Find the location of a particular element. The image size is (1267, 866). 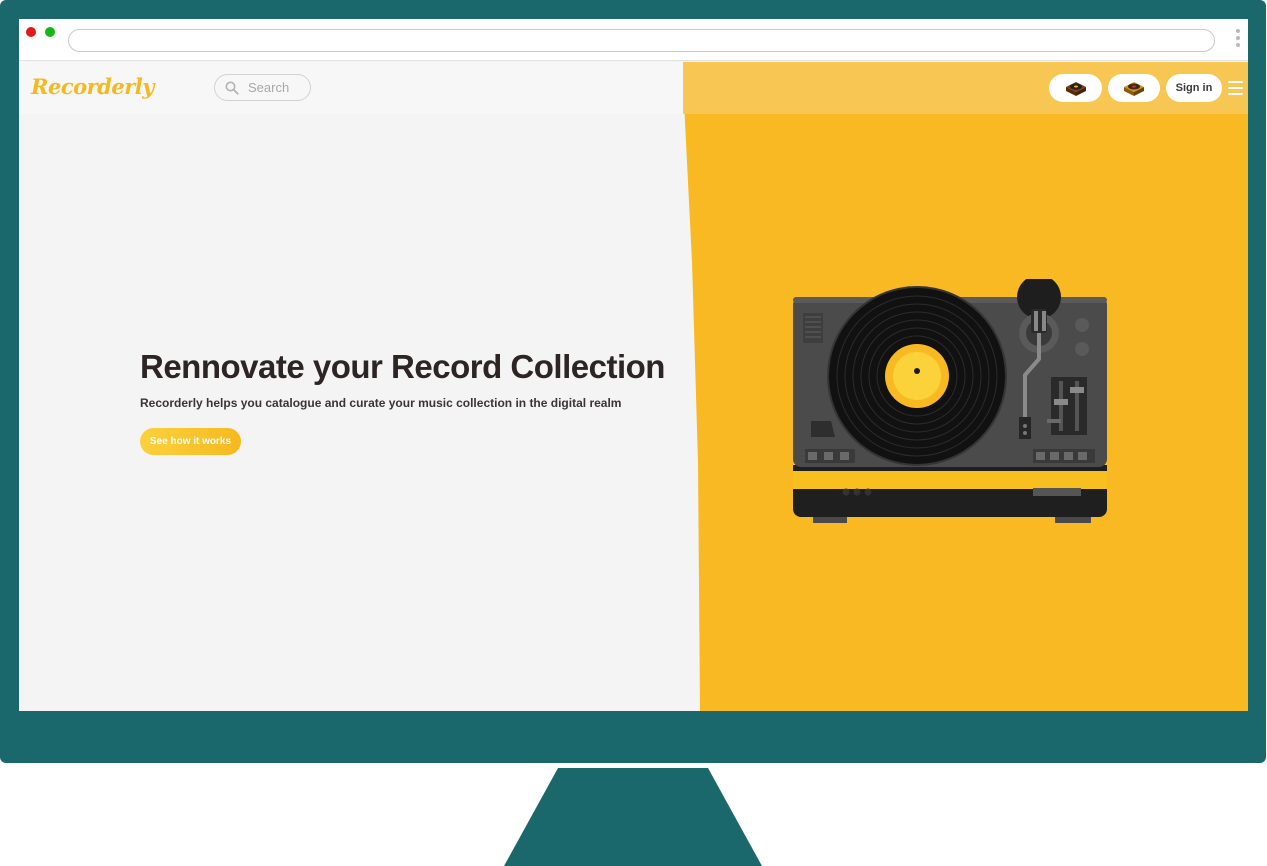

search-icon is located at coordinates (232, 88).